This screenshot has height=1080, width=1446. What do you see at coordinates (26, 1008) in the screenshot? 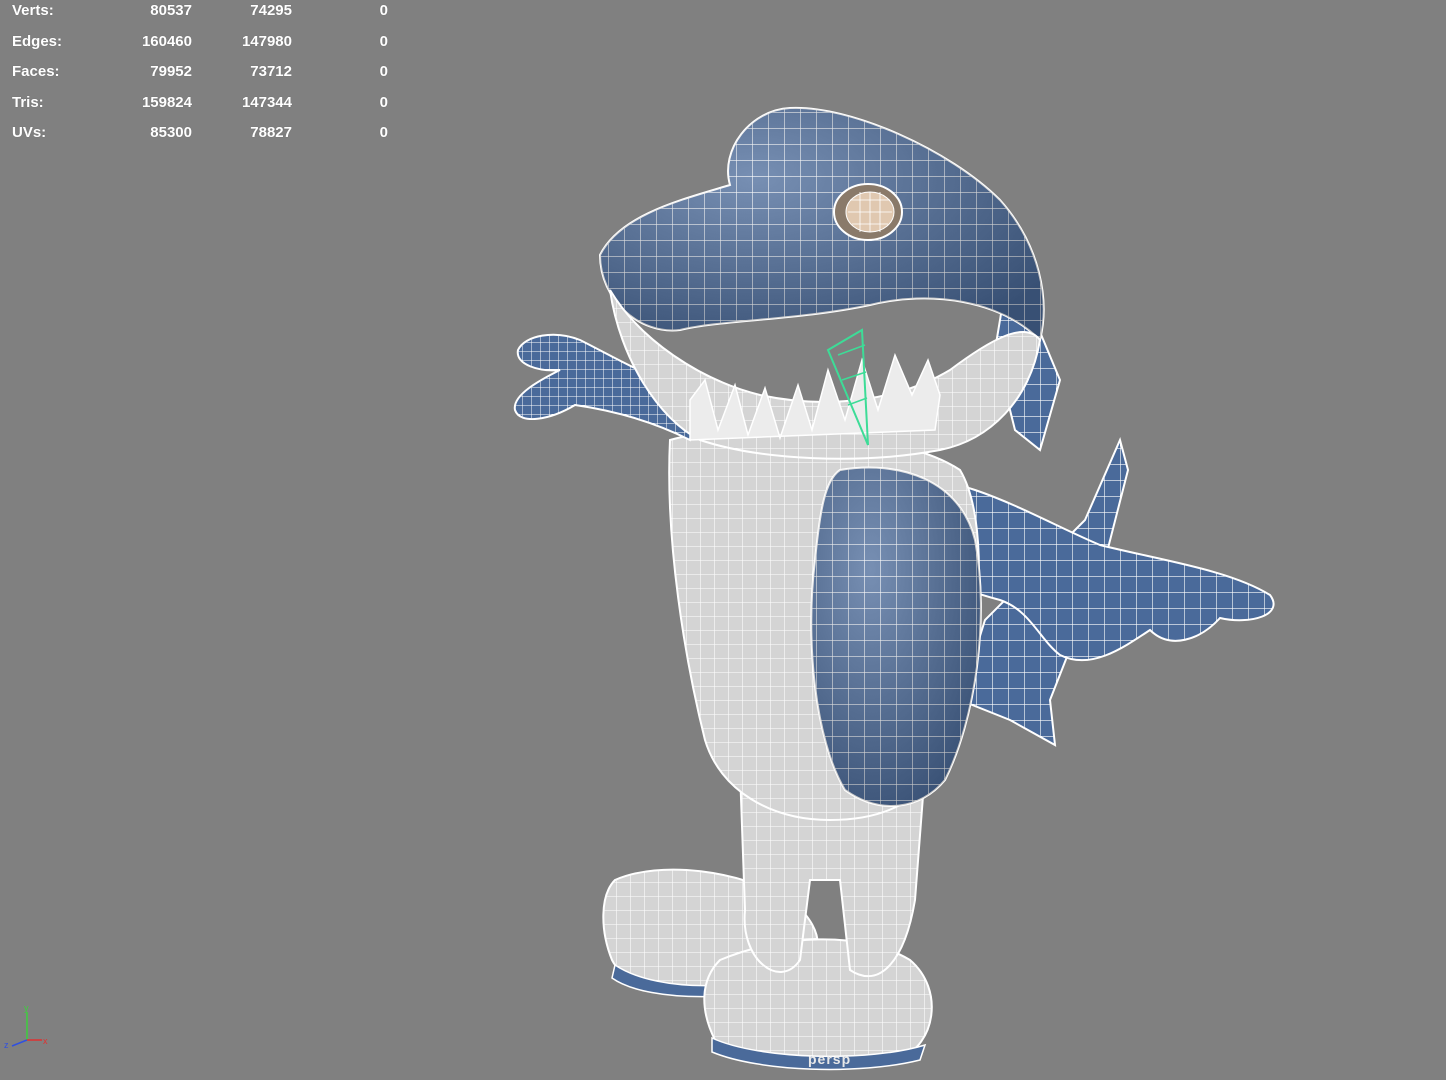
I see `axis-y-label: y` at bounding box center [26, 1008].